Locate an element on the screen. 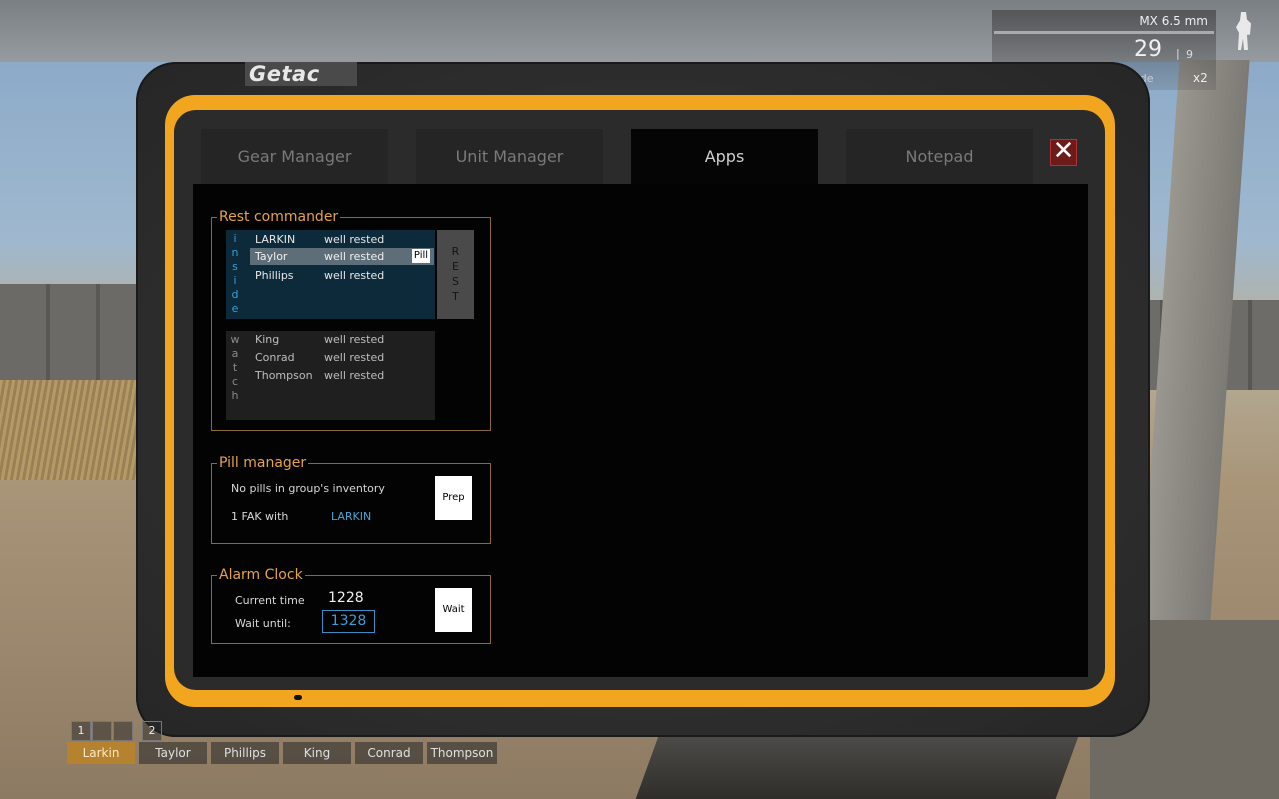 The image size is (1279, 799). team-slot-2: 2 is located at coordinates (152, 731).